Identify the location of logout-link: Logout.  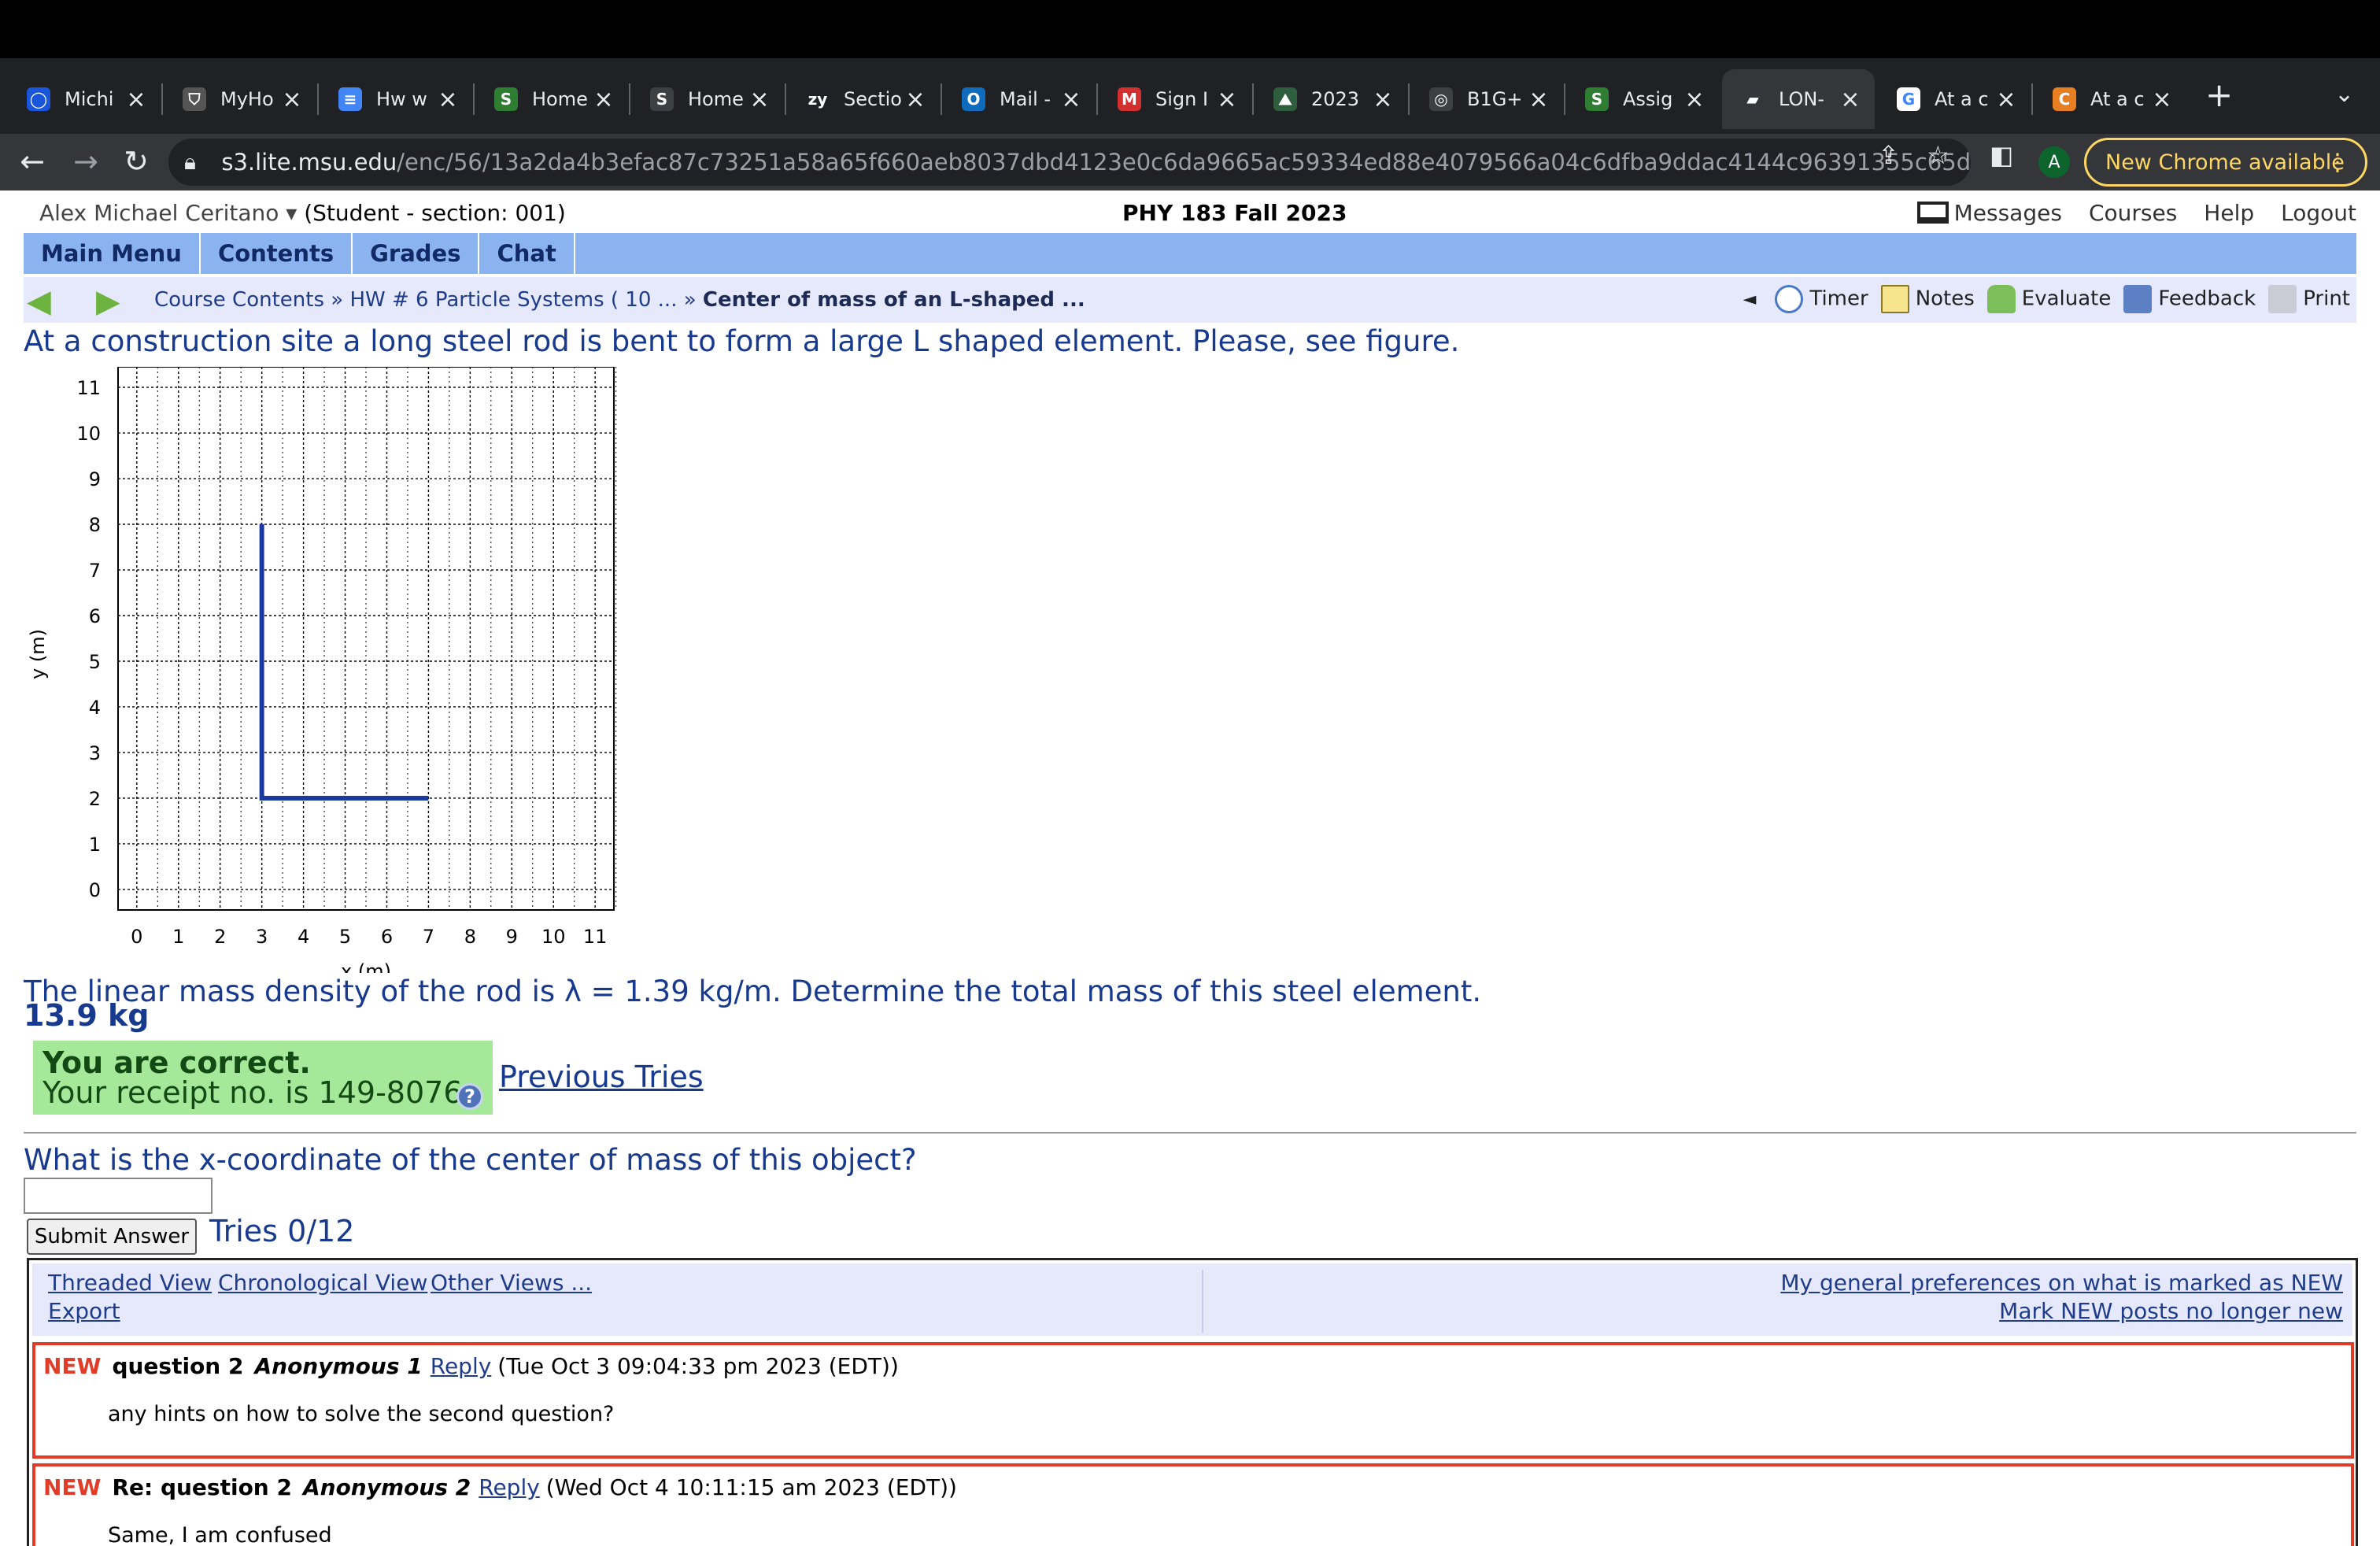
(2318, 213).